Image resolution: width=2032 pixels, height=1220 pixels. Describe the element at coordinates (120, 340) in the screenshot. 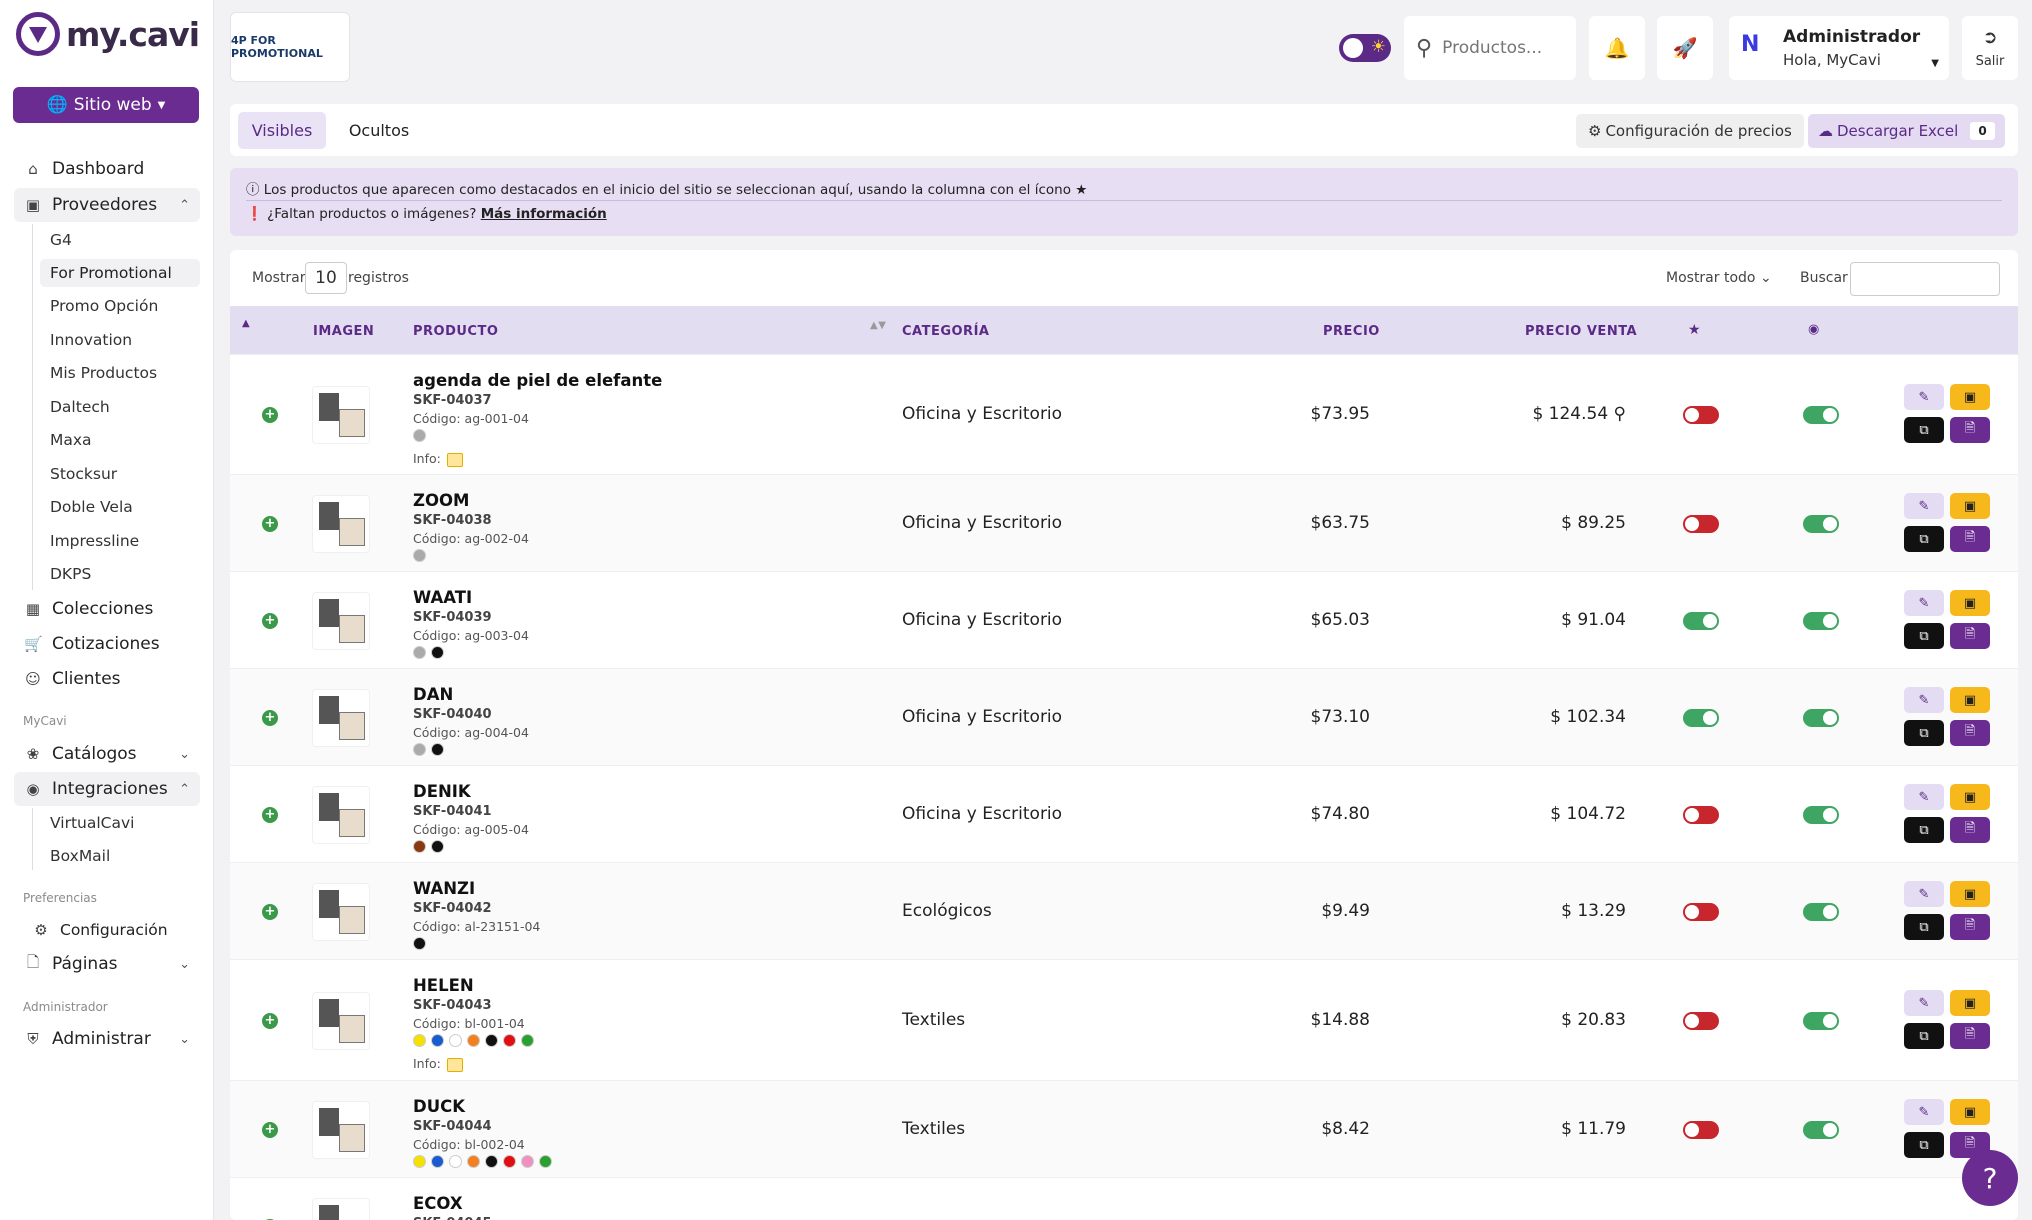

I see `provider-innovation: Innovation` at that location.